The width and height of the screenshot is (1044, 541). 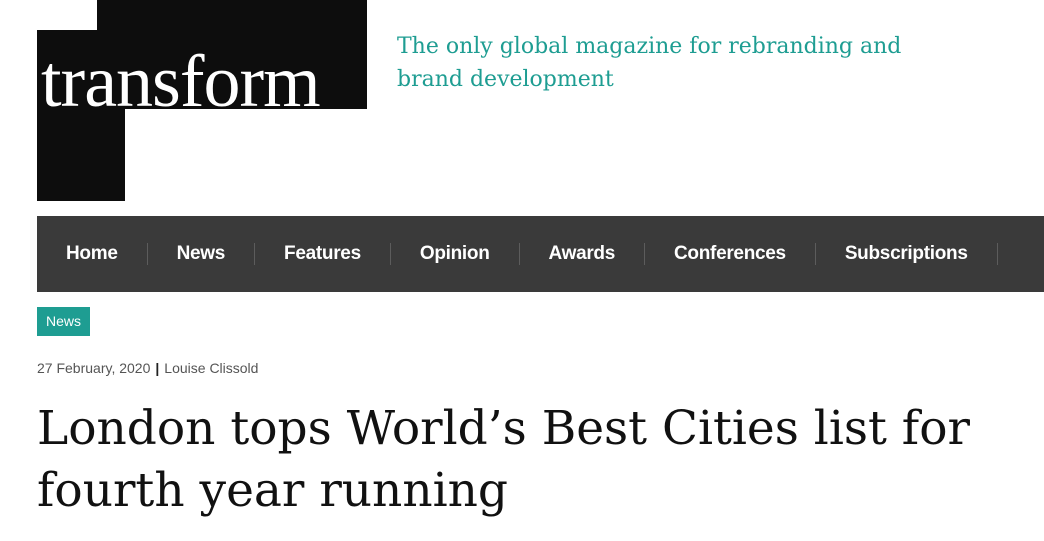 What do you see at coordinates (583, 254) in the screenshot?
I see `nav-item-awards: Awards` at bounding box center [583, 254].